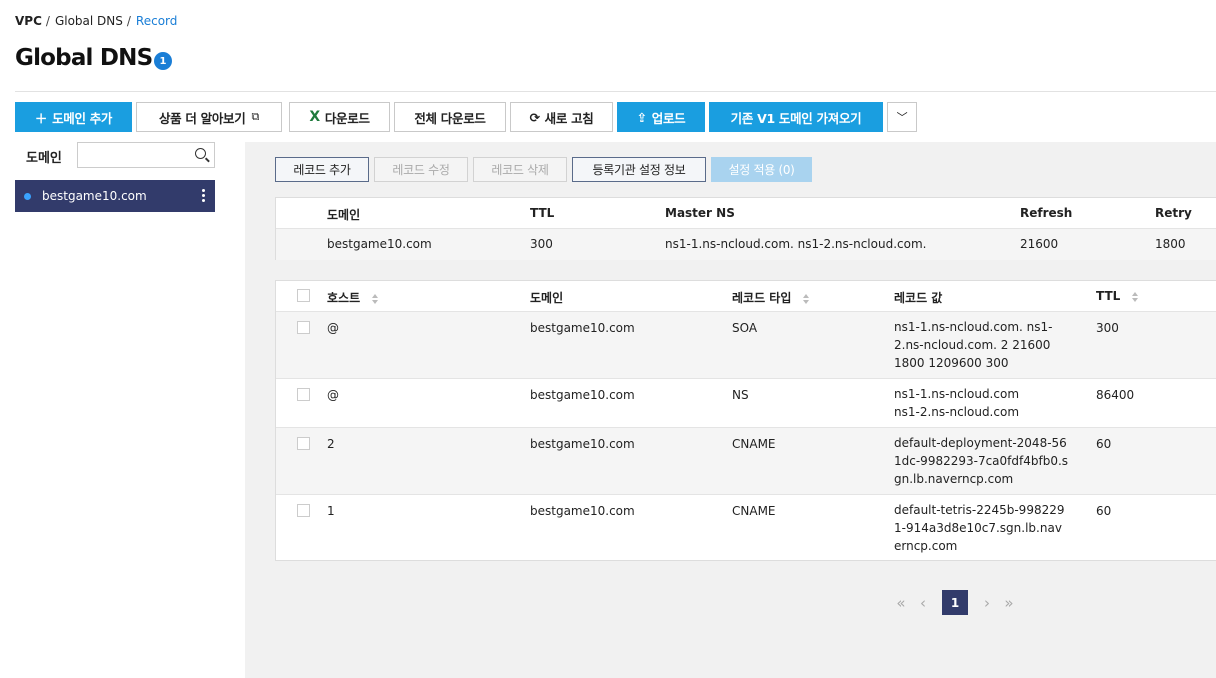  Describe the element at coordinates (331, 511) in the screenshot. I see `cell-host: 1` at that location.